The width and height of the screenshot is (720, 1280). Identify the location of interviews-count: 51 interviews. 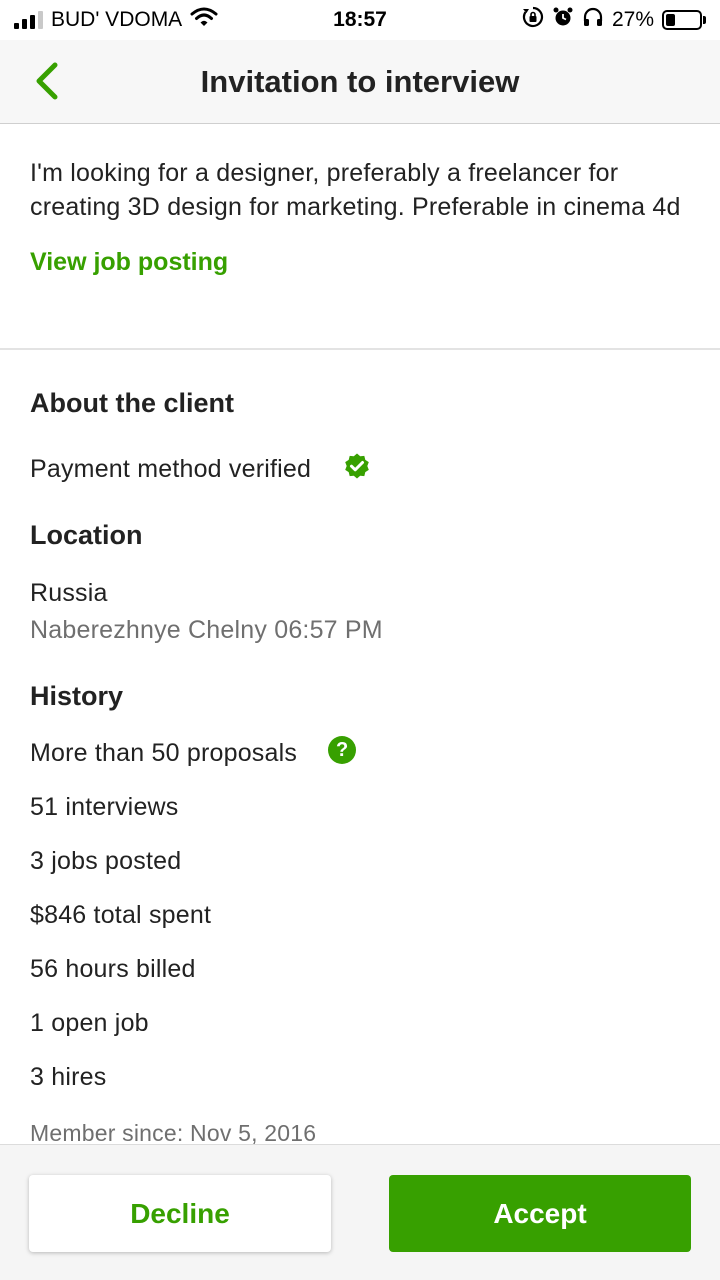
(104, 807).